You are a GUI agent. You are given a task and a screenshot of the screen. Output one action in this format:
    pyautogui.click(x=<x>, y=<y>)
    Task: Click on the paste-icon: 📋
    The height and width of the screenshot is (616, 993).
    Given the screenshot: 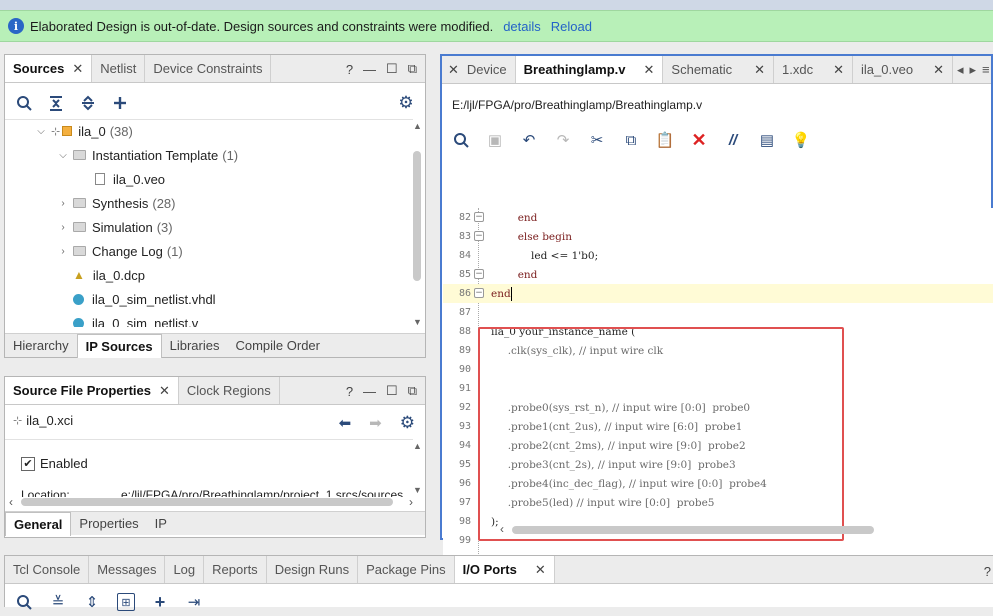 What is the action you would take?
    pyautogui.click(x=665, y=140)
    